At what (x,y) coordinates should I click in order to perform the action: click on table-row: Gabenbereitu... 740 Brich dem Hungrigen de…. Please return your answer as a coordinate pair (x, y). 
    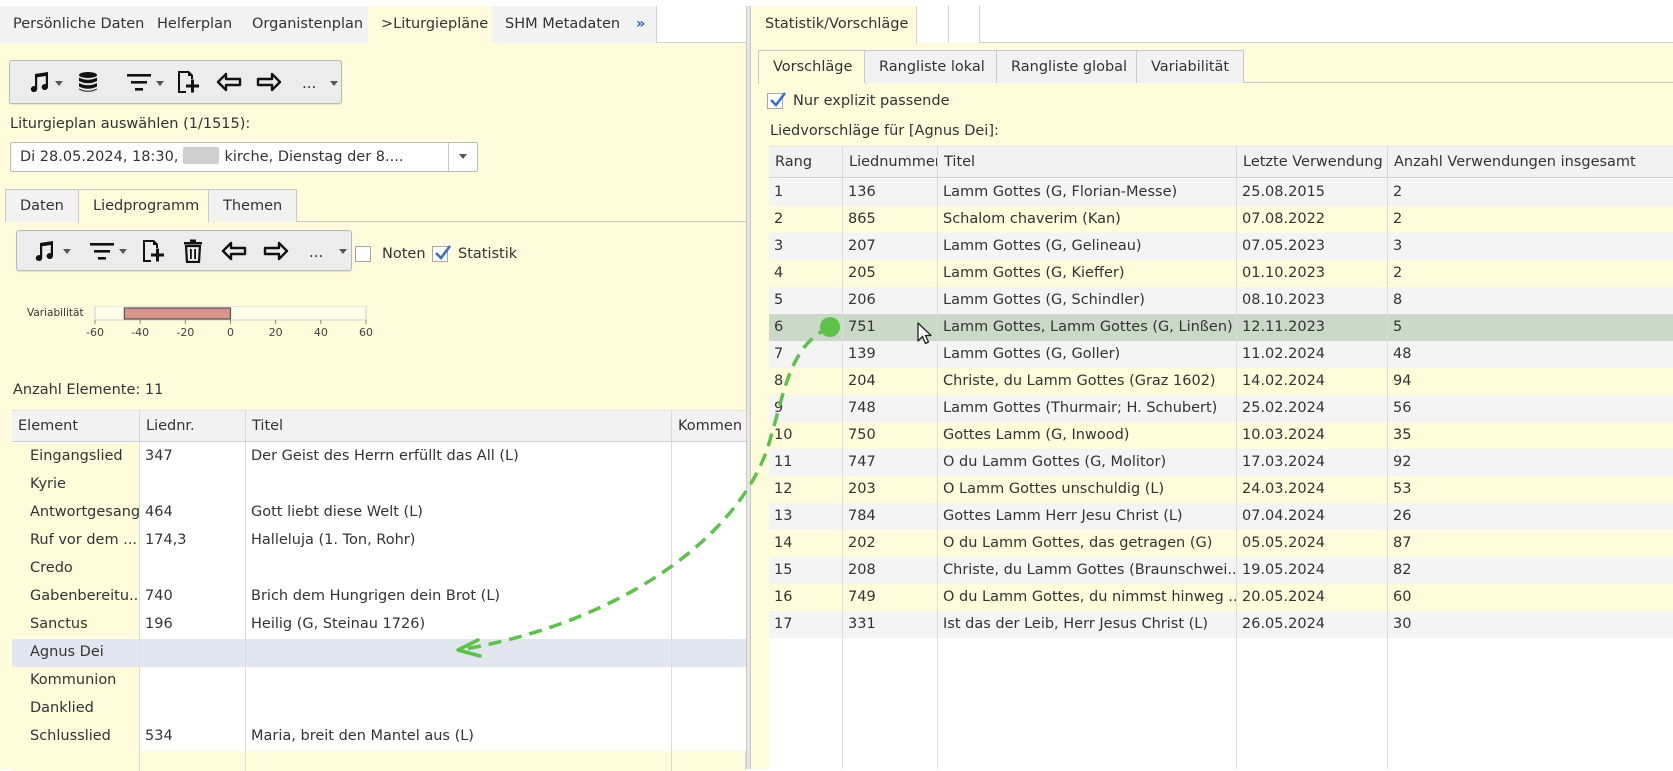
    Looking at the image, I should click on (379, 597).